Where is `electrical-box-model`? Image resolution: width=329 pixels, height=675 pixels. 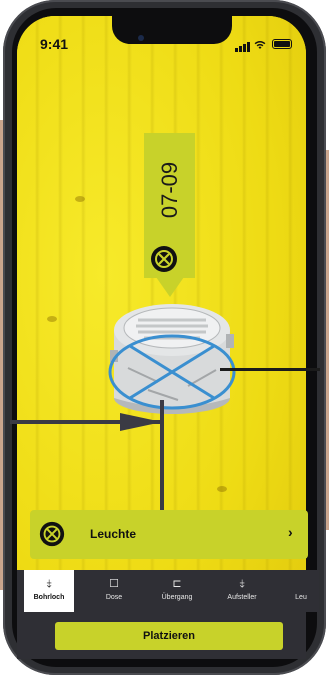 electrical-box-model is located at coordinates (172, 355).